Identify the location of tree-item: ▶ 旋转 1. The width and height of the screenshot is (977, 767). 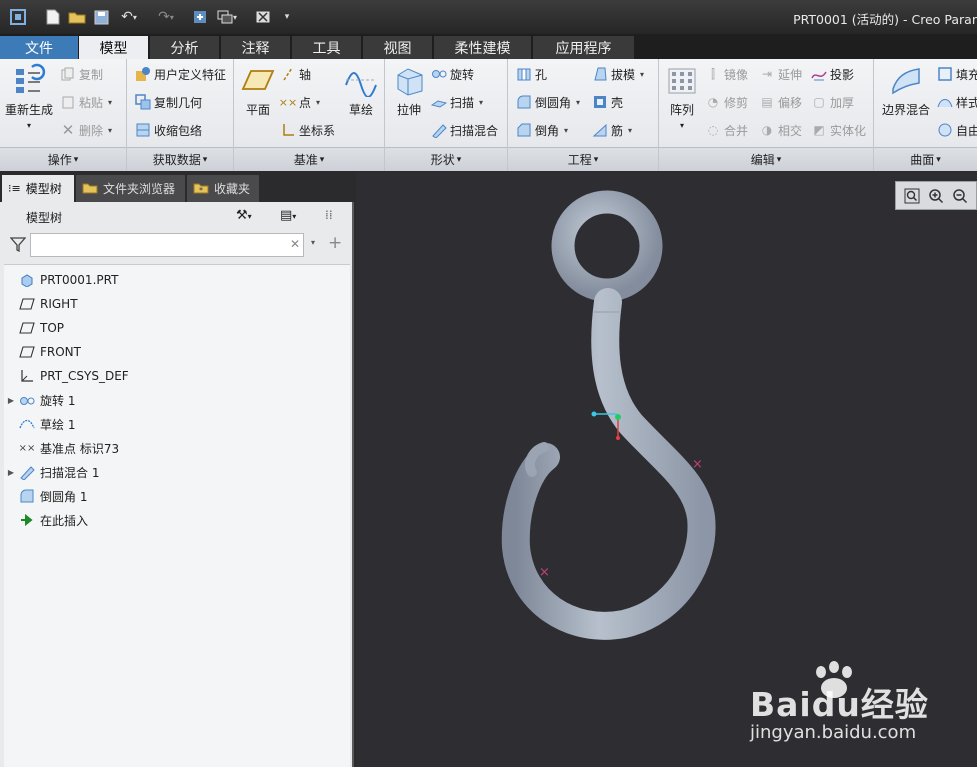
(40, 400).